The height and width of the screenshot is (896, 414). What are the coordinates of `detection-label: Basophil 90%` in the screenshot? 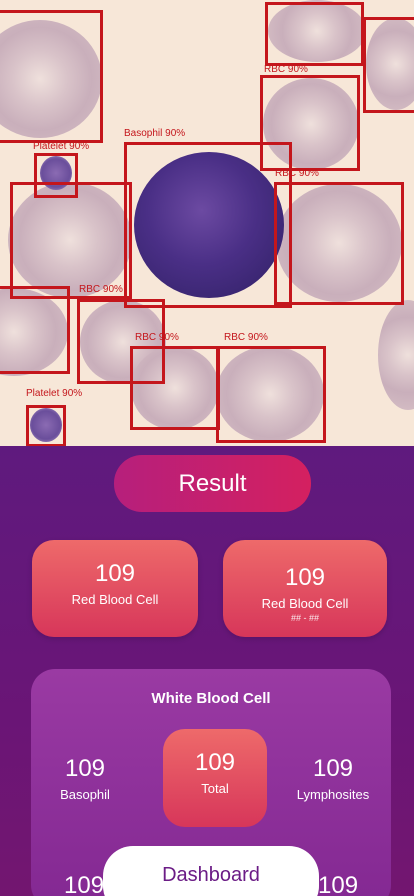 It's located at (155, 133).